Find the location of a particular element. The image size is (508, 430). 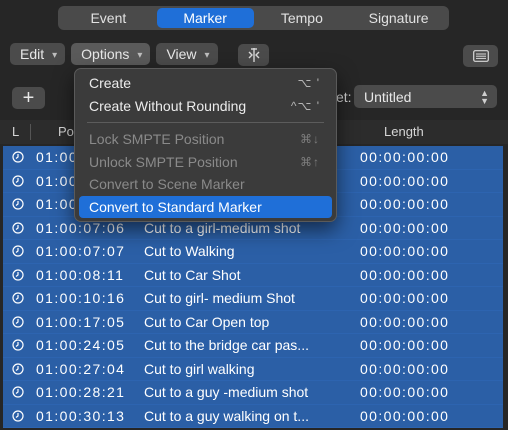

view-menu-label: View is located at coordinates (181, 54).